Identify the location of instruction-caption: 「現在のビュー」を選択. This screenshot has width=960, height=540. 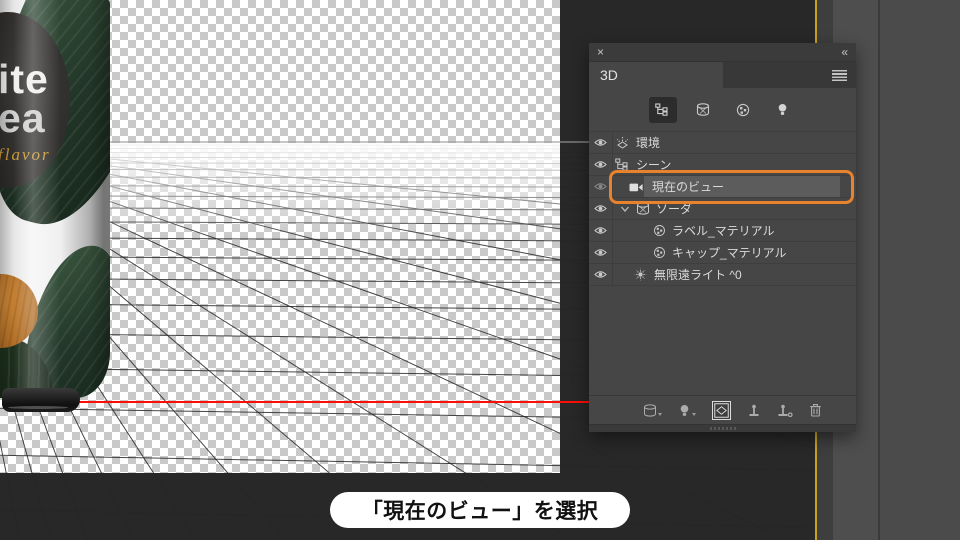
(480, 510).